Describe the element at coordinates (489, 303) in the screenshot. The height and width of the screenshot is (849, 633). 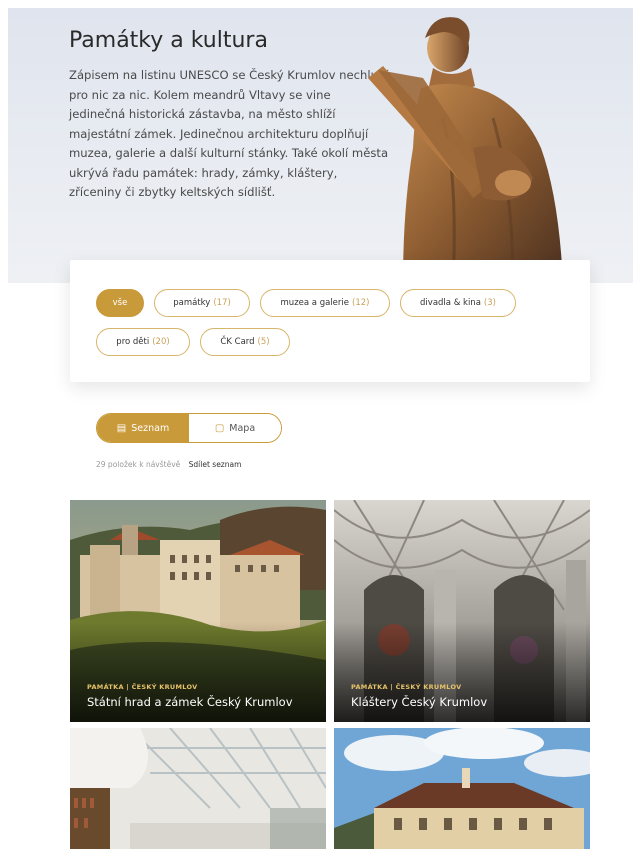
I see `filter-chip-count: (3)` at that location.